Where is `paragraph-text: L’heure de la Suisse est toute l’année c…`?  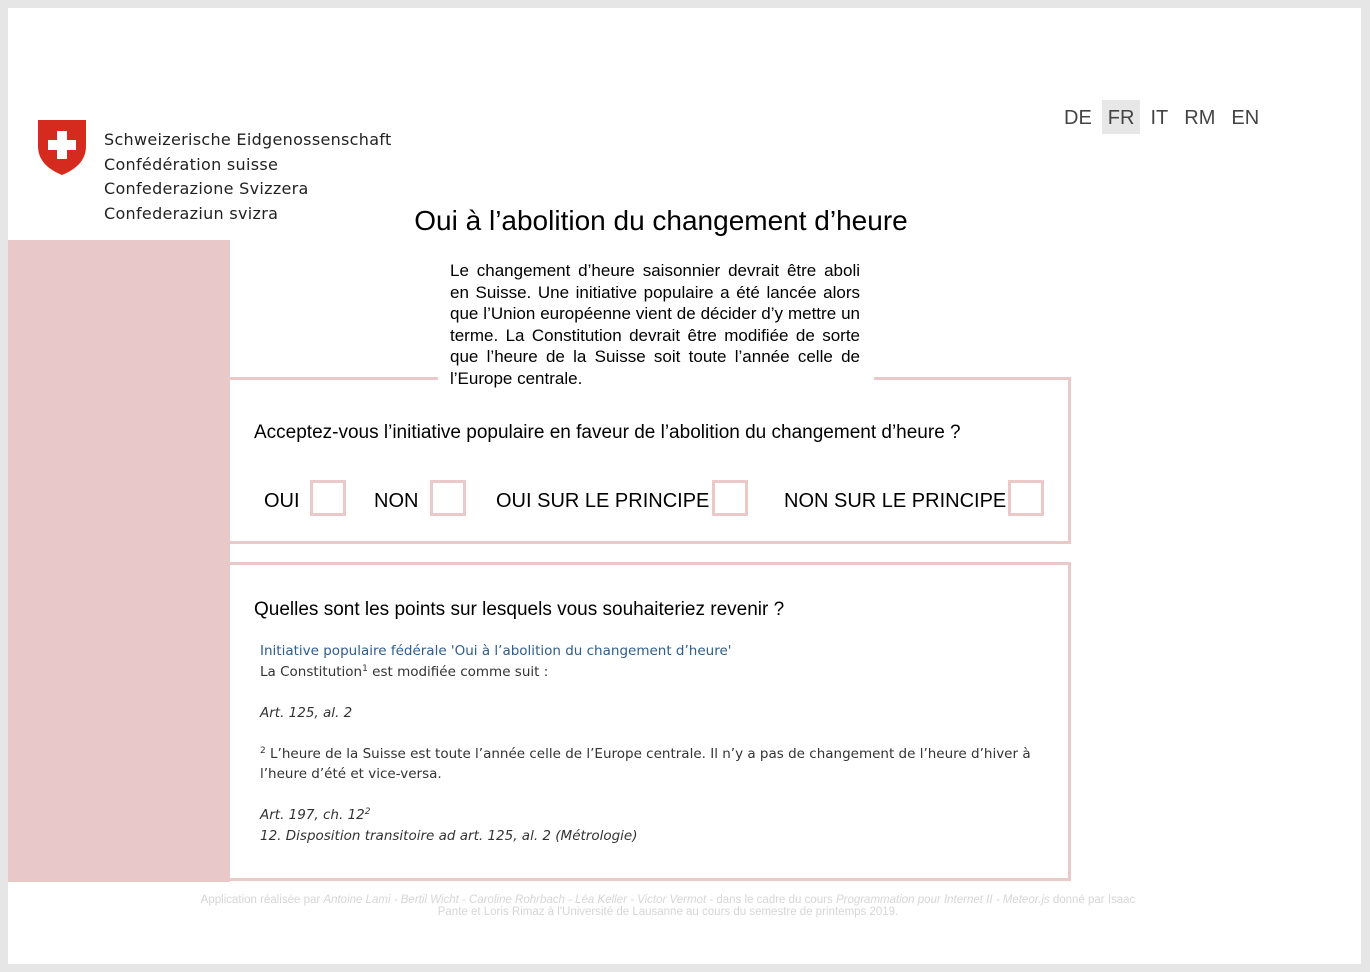 paragraph-text: L’heure de la Suisse est toute l’année c… is located at coordinates (645, 764).